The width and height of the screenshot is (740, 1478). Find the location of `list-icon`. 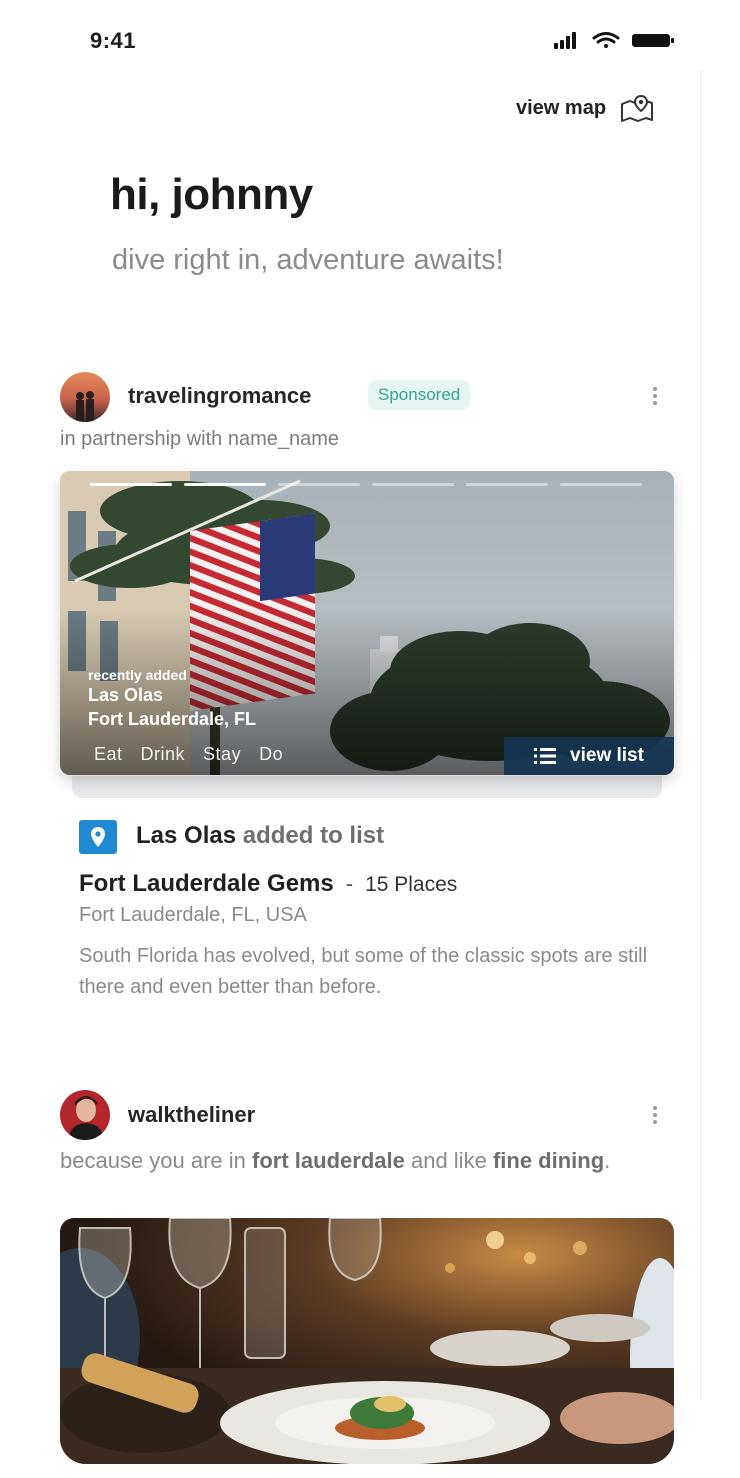

list-icon is located at coordinates (545, 756).